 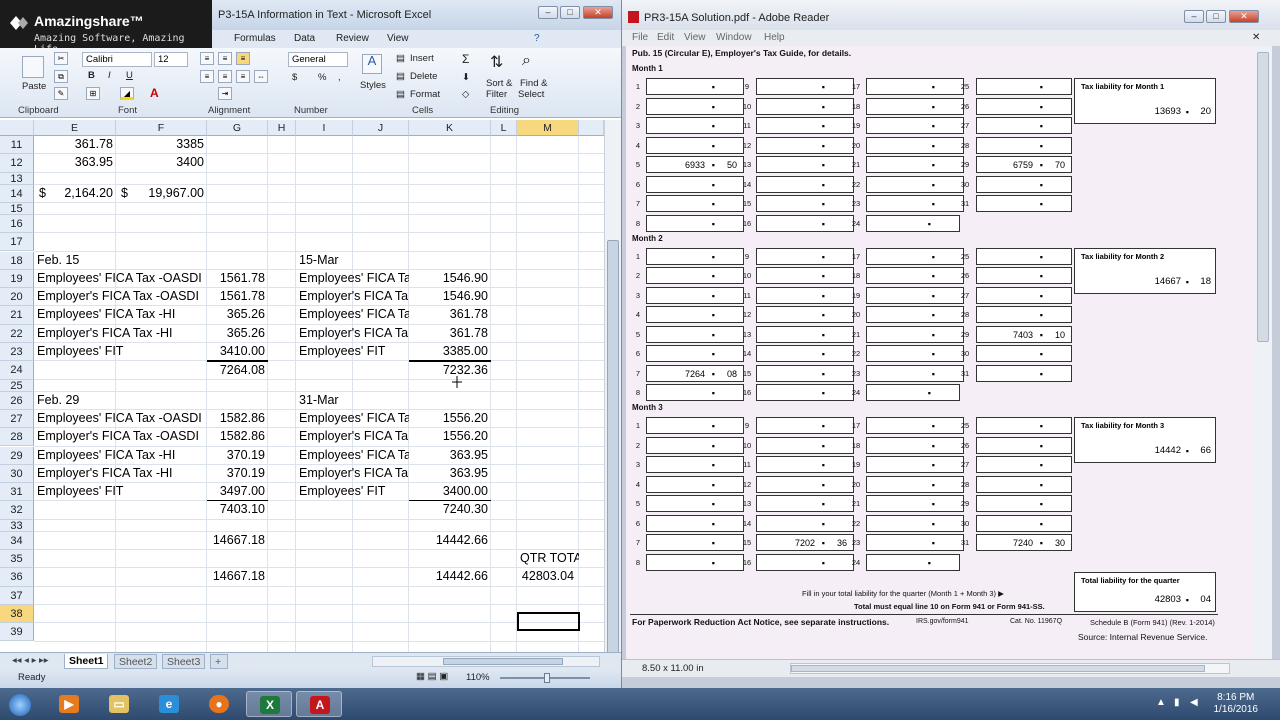 What do you see at coordinates (117, 59) in the screenshot?
I see `font-name-select: Calibri` at bounding box center [117, 59].